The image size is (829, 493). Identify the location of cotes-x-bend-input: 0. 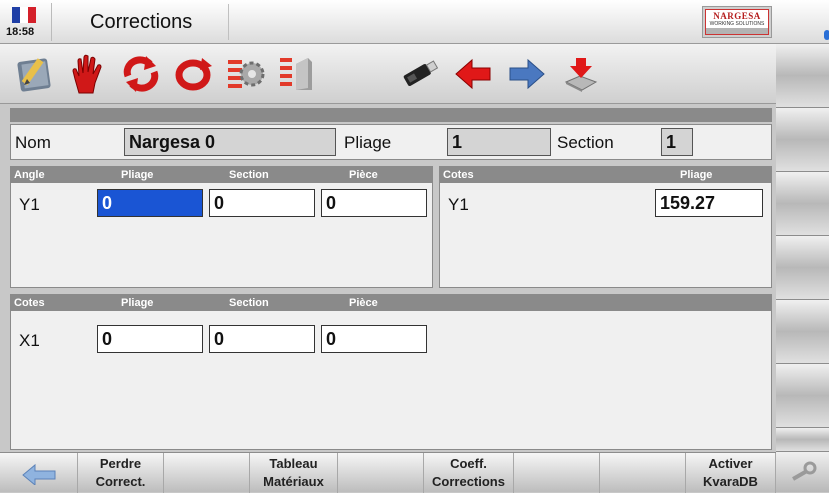
(150, 339).